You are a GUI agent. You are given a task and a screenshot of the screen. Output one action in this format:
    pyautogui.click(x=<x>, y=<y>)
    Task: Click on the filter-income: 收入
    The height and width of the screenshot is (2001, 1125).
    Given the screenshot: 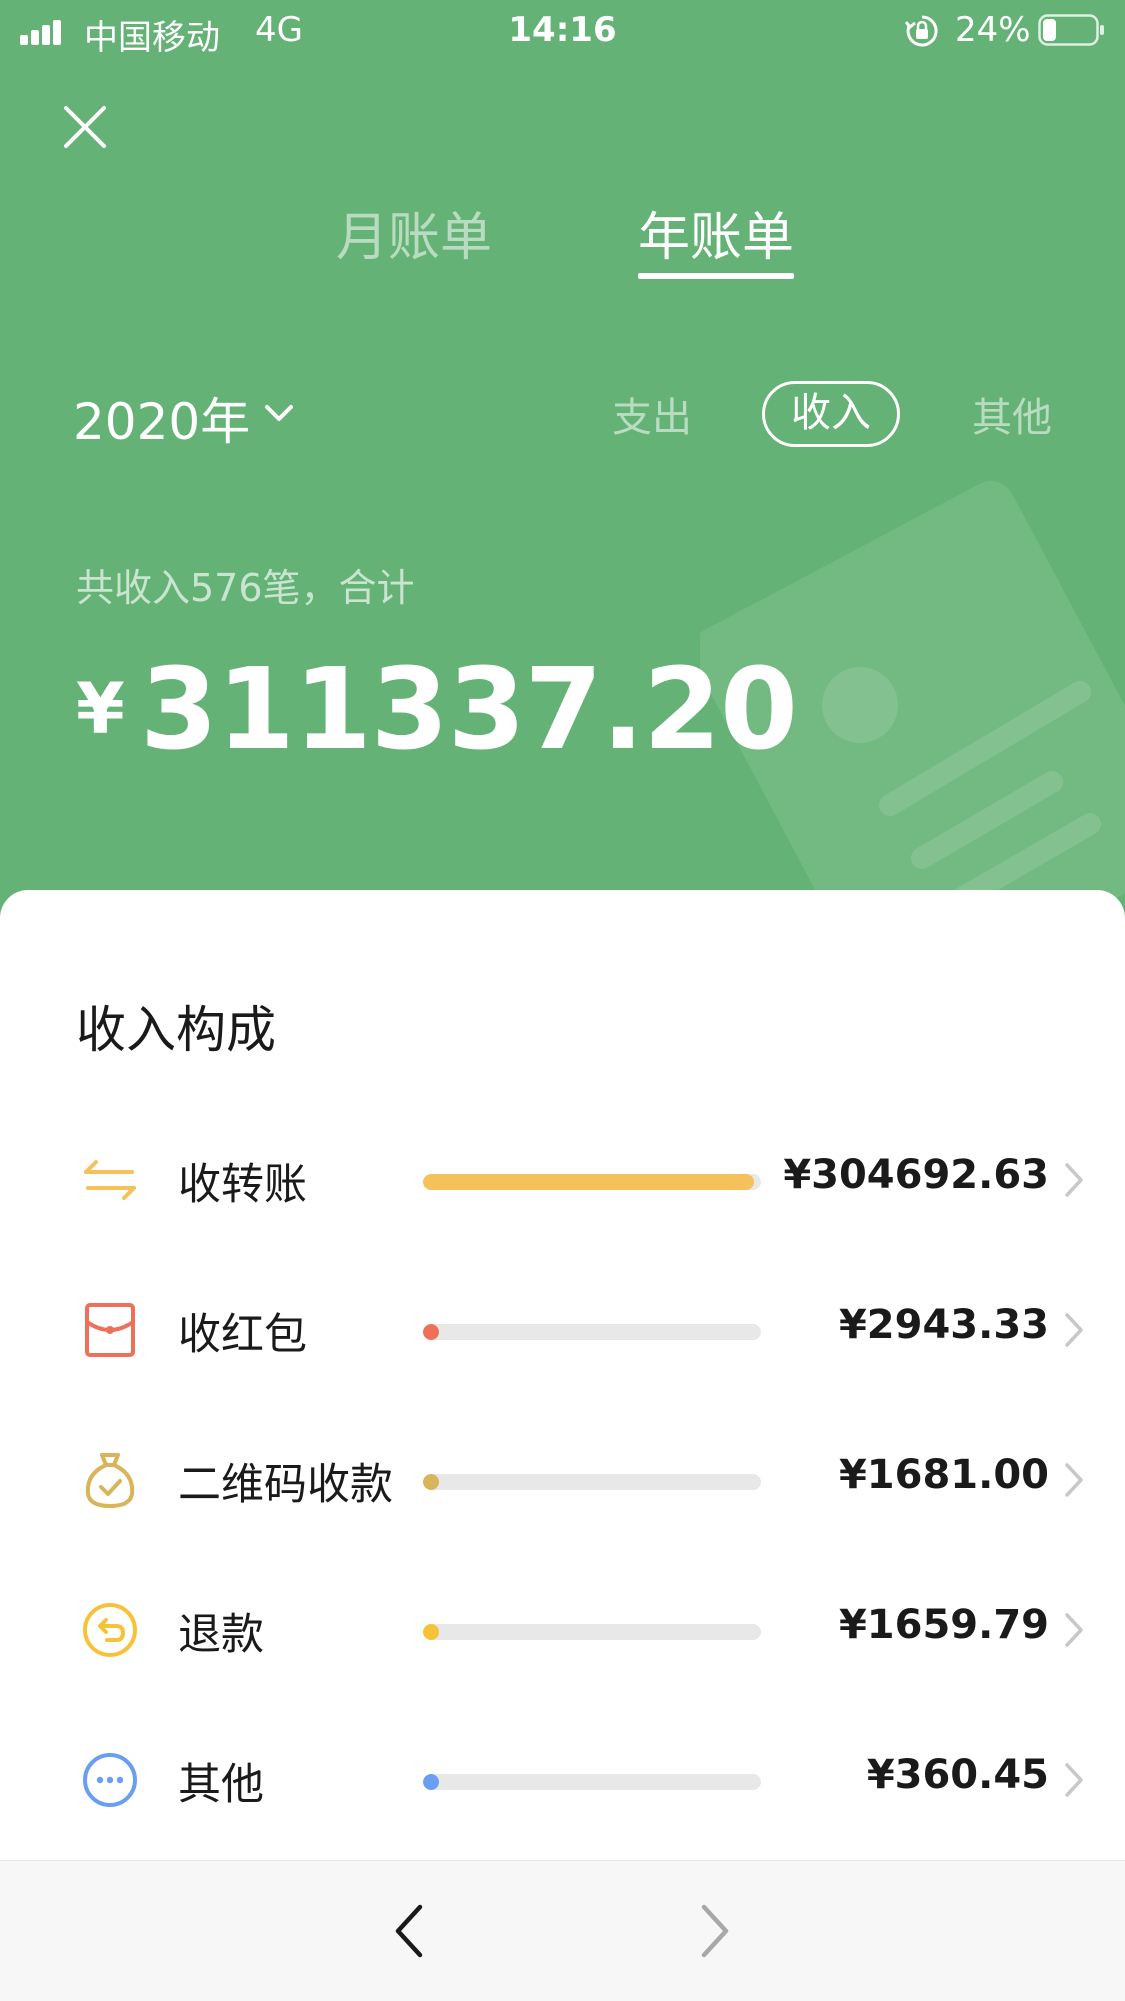 What is the action you would take?
    pyautogui.click(x=831, y=414)
    